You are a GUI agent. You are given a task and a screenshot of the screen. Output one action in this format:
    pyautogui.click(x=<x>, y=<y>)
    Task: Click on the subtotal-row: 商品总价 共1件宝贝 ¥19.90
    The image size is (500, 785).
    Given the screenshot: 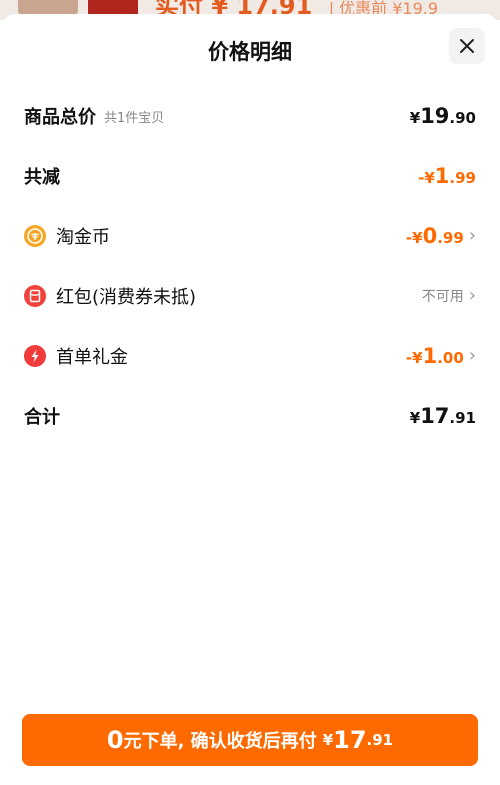 What is the action you would take?
    pyautogui.click(x=250, y=116)
    